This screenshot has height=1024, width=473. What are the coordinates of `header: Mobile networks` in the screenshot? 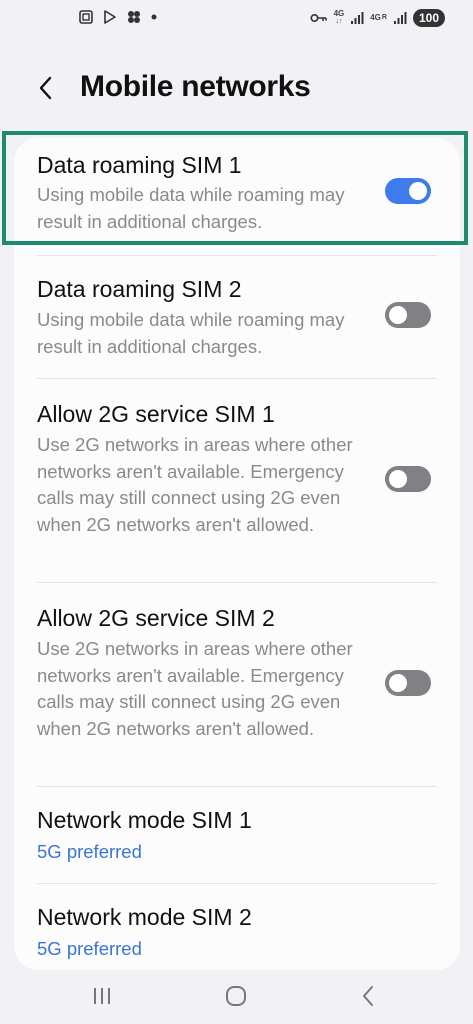 It's located at (236, 88).